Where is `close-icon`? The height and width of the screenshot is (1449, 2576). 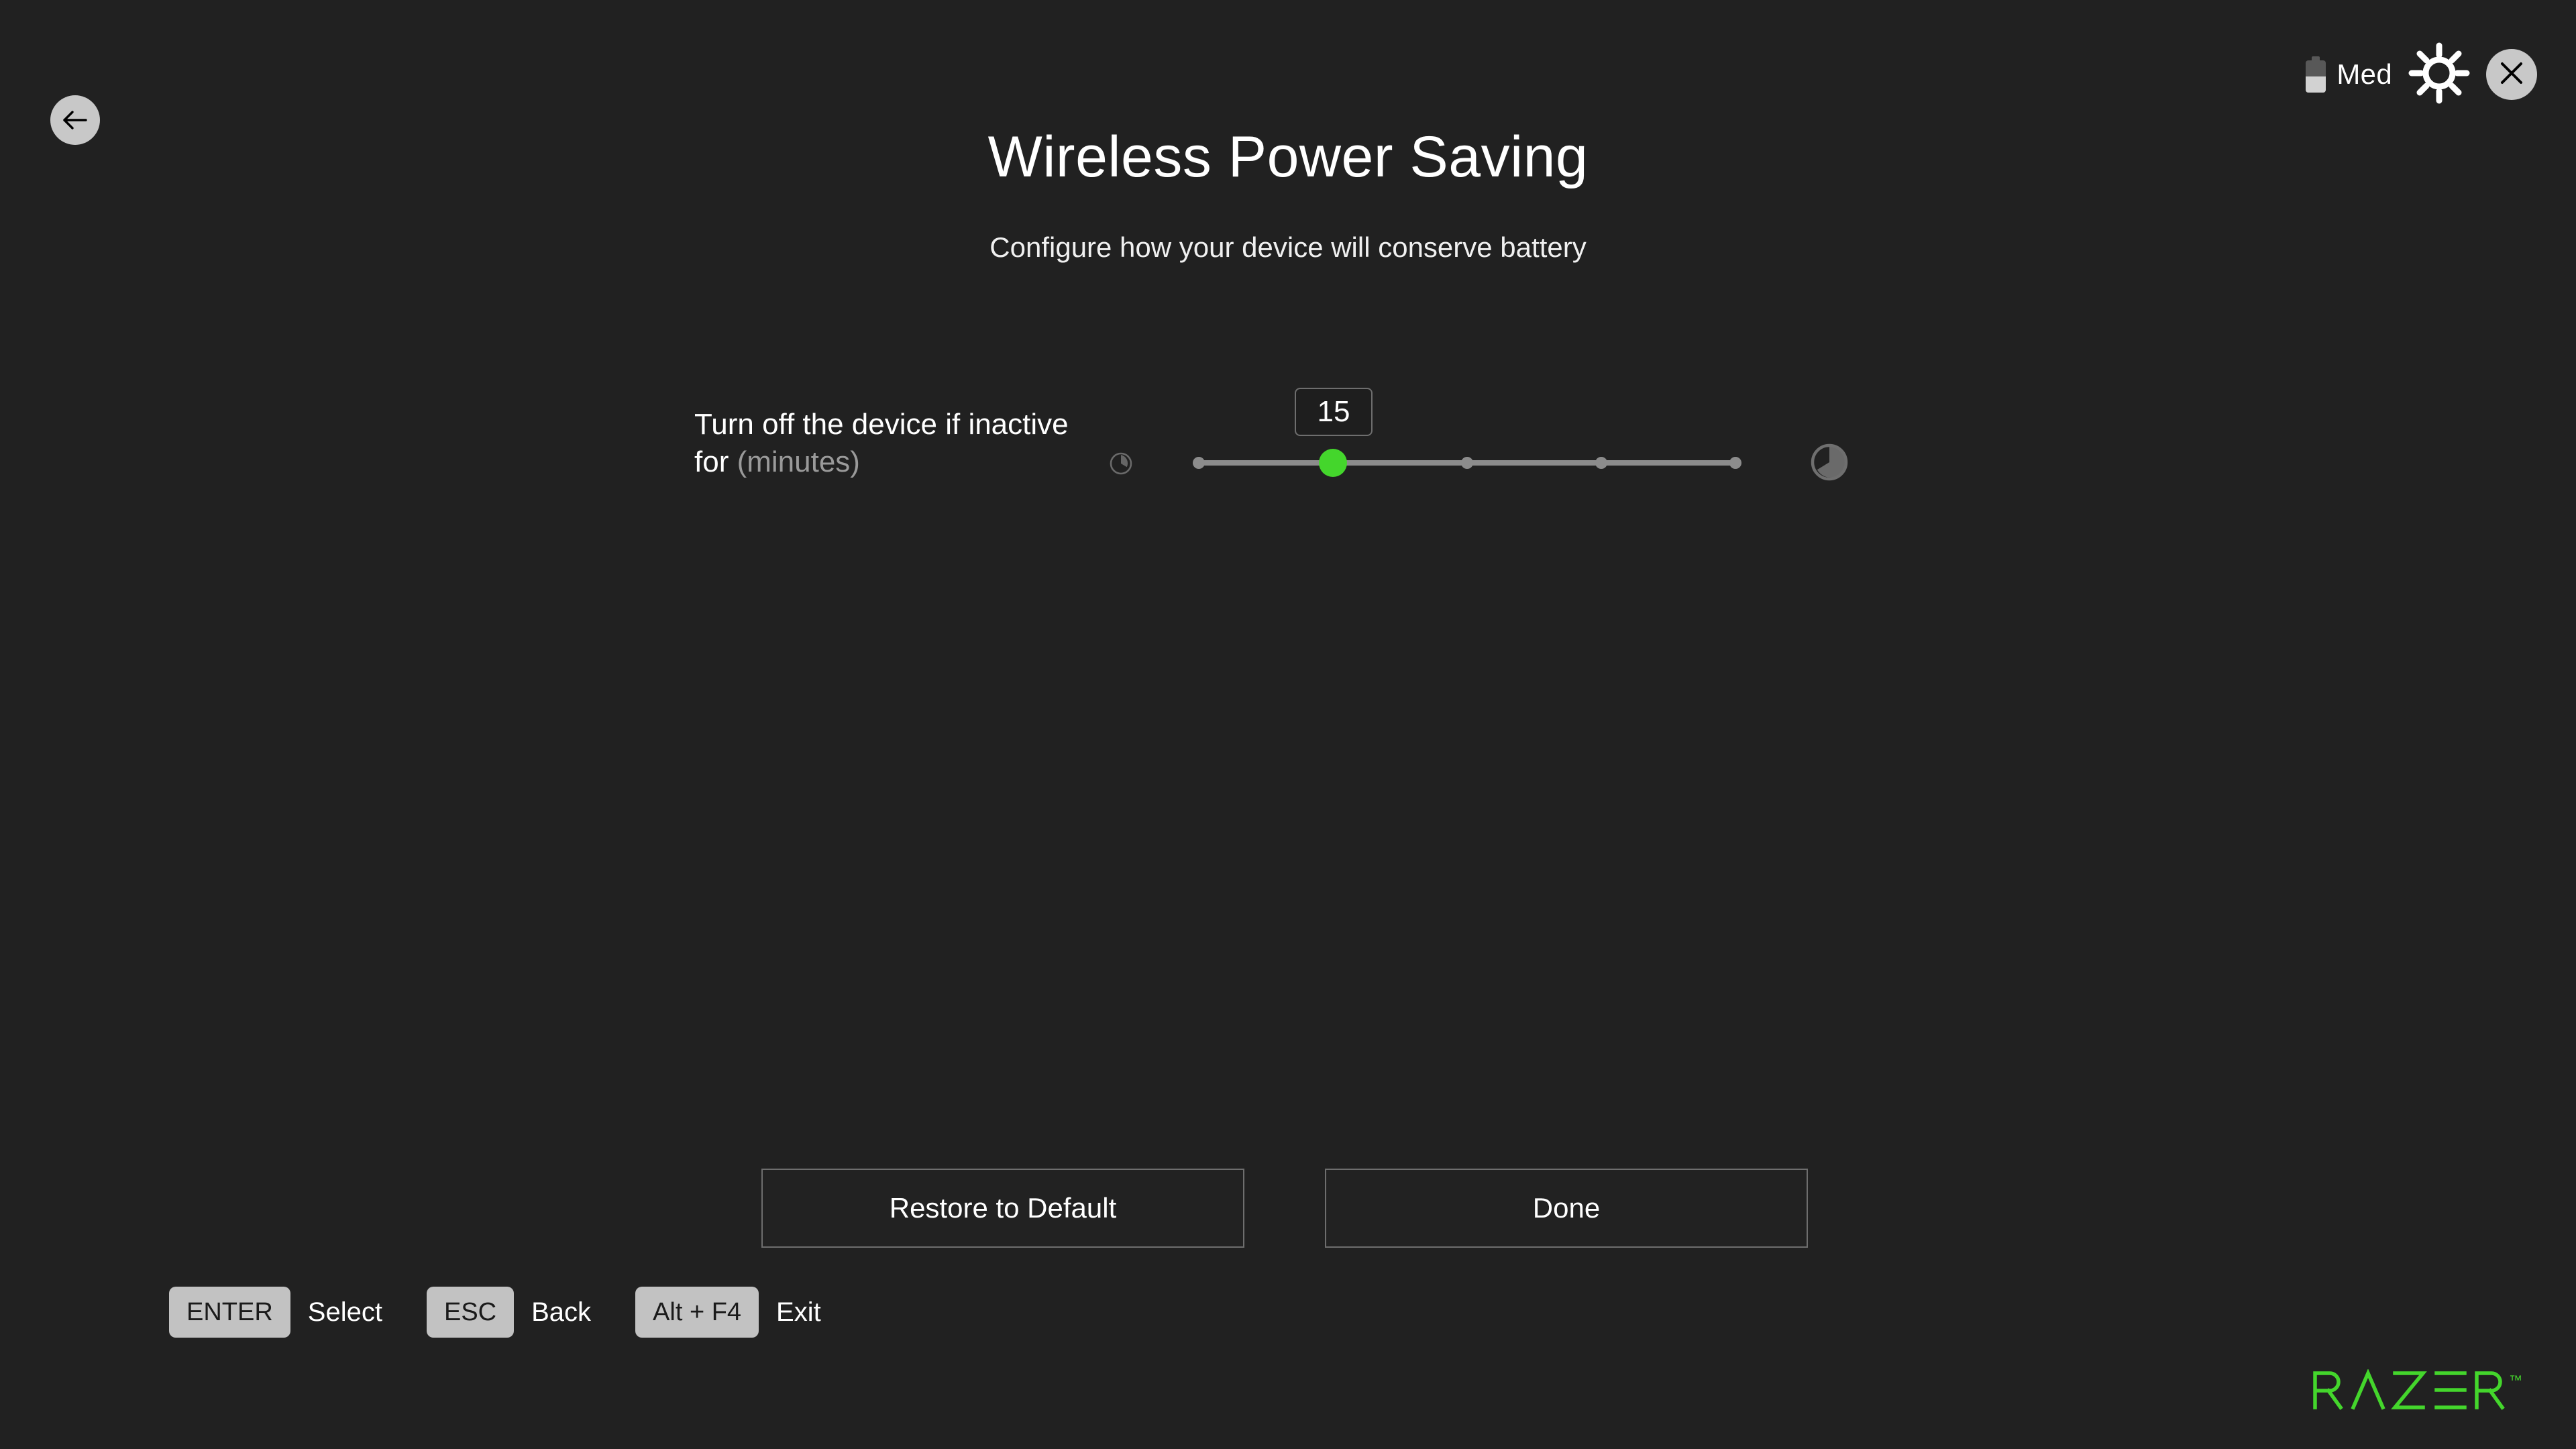 close-icon is located at coordinates (2511, 74).